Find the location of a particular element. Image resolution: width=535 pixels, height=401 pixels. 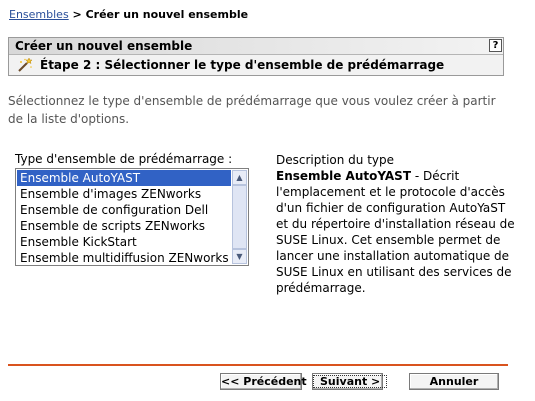

list-item-configuration-dell: Ensemble de configuration Dell is located at coordinates (124, 210).